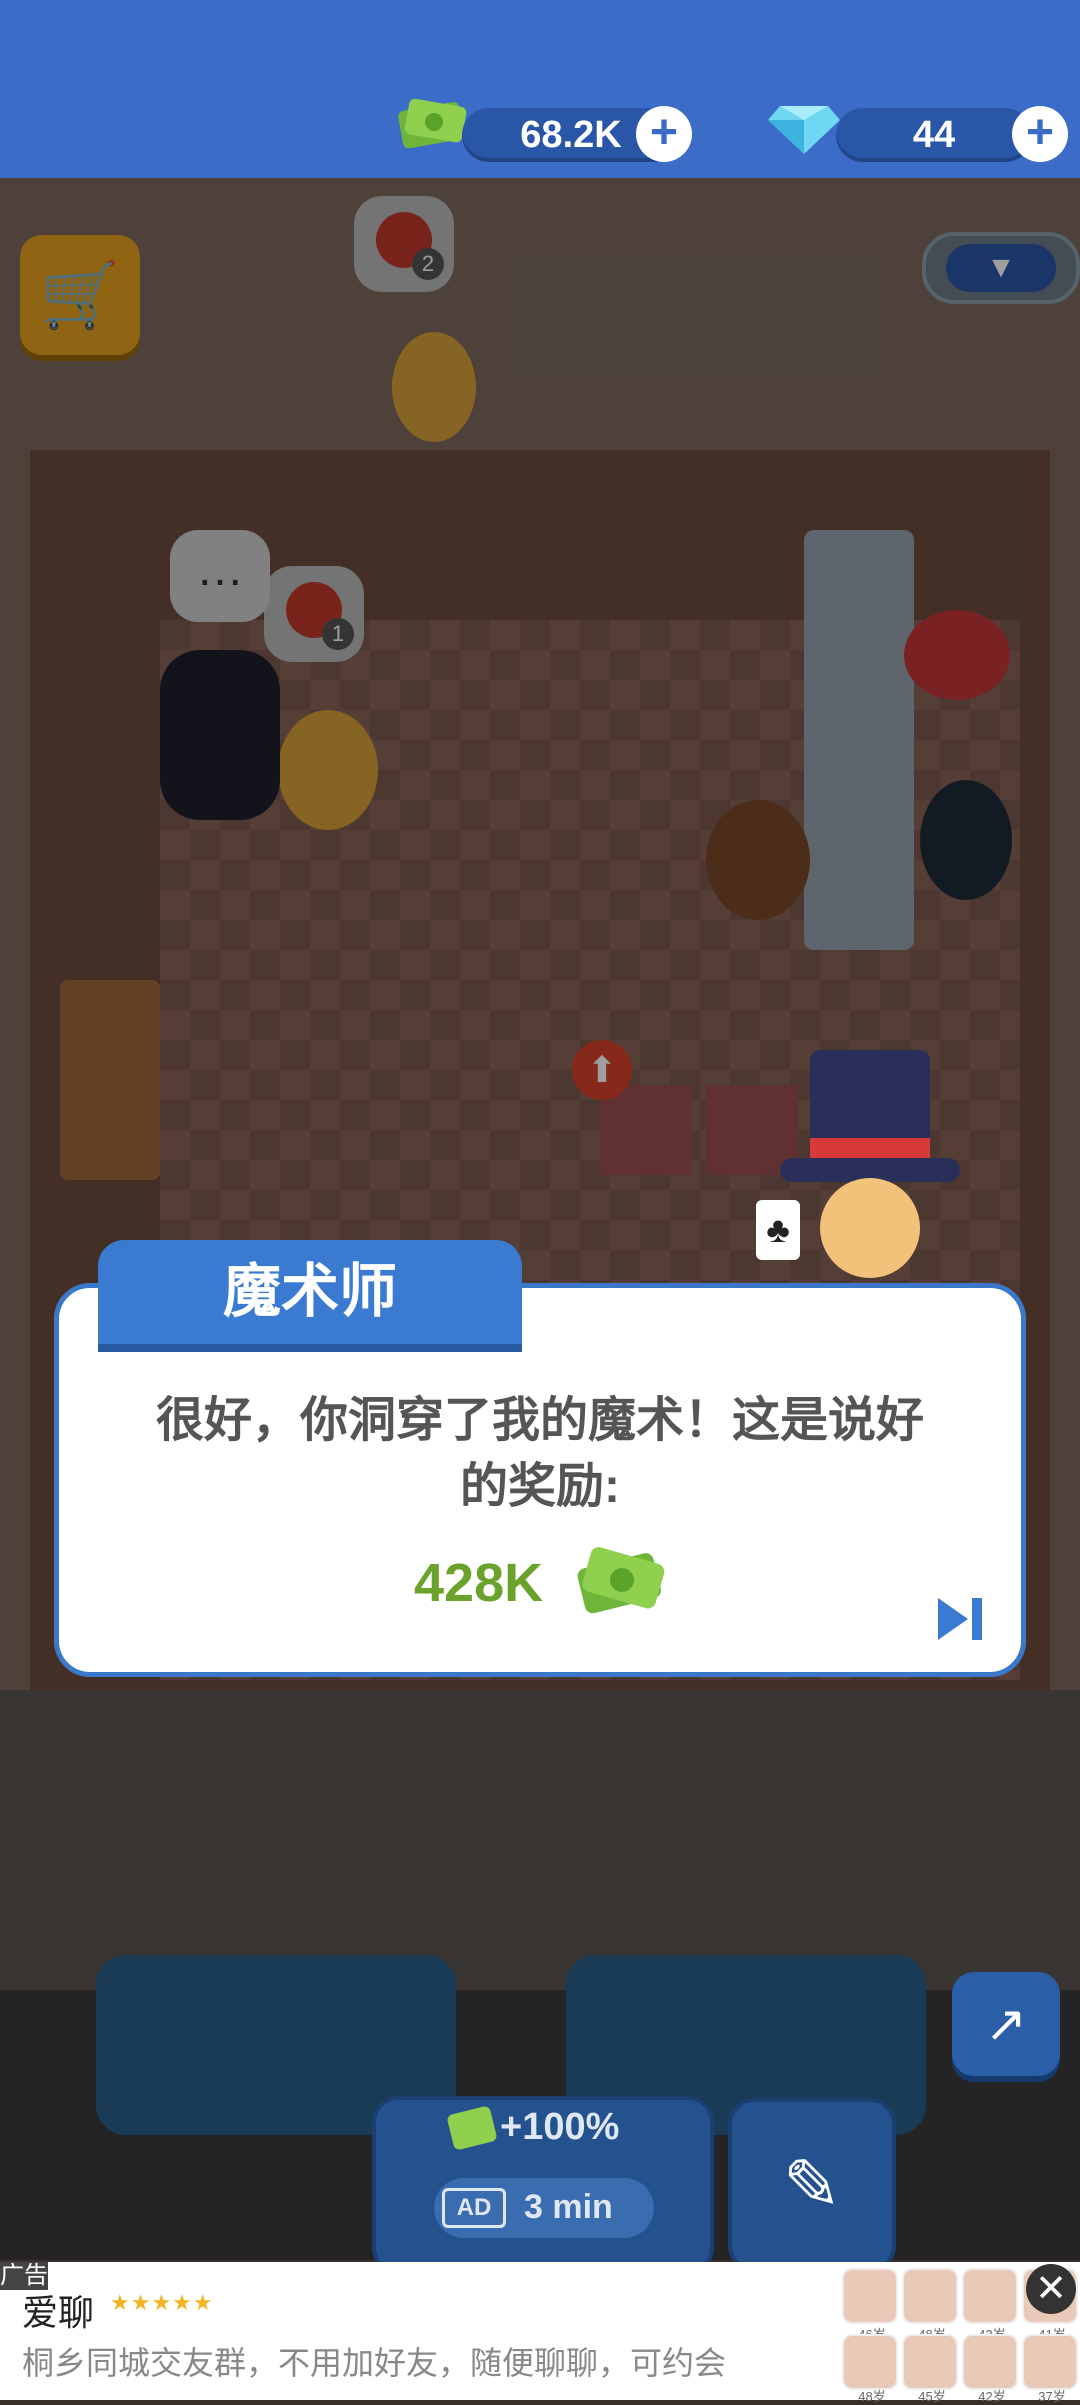 The height and width of the screenshot is (2405, 1080). What do you see at coordinates (932, 2396) in the screenshot?
I see `ad-avatar-age: 45岁` at bounding box center [932, 2396].